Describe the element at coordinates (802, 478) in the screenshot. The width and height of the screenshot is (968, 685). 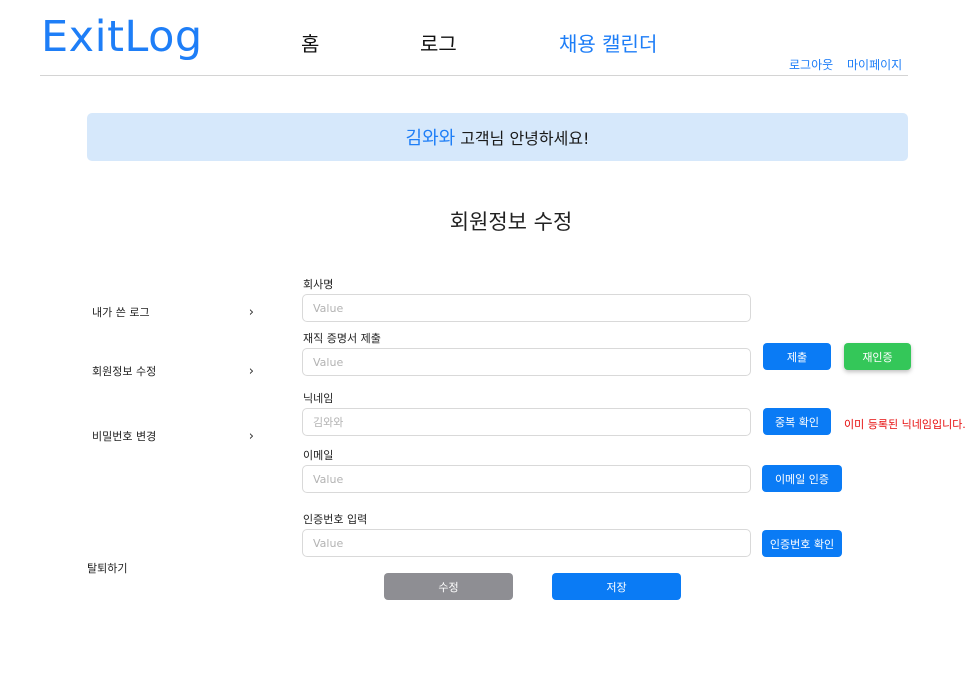
I see `email-verify-button: 이메일 인증` at that location.